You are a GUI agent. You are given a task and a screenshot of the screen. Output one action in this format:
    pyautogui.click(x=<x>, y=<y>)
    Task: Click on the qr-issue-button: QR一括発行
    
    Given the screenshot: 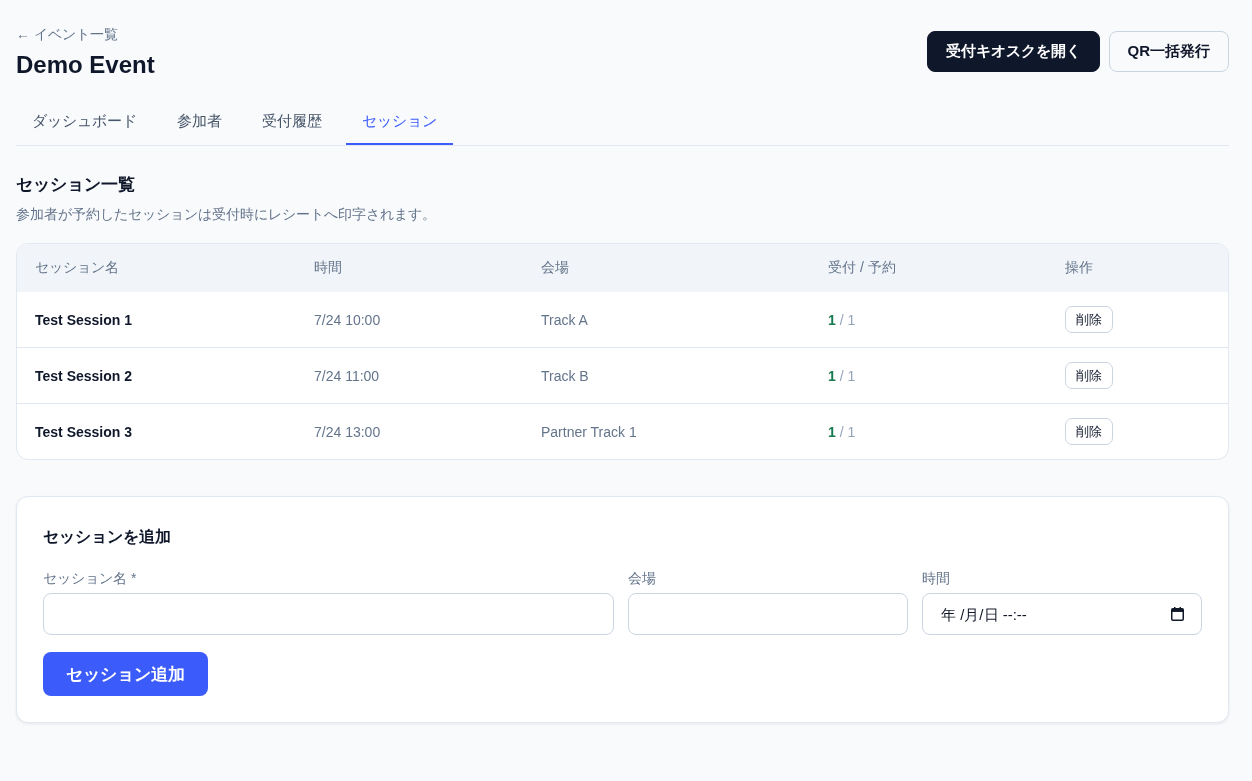 What is the action you would take?
    pyautogui.click(x=1168, y=51)
    